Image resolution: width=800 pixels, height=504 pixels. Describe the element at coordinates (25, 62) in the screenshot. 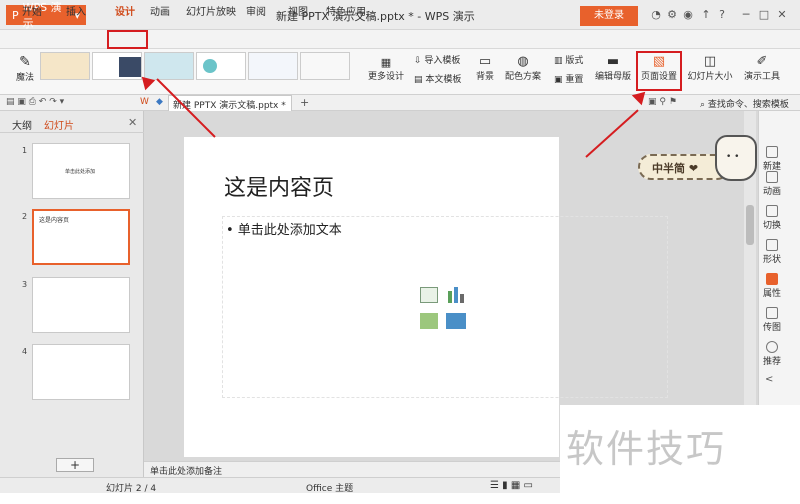

I see `magic-wand-icon: ✎` at that location.